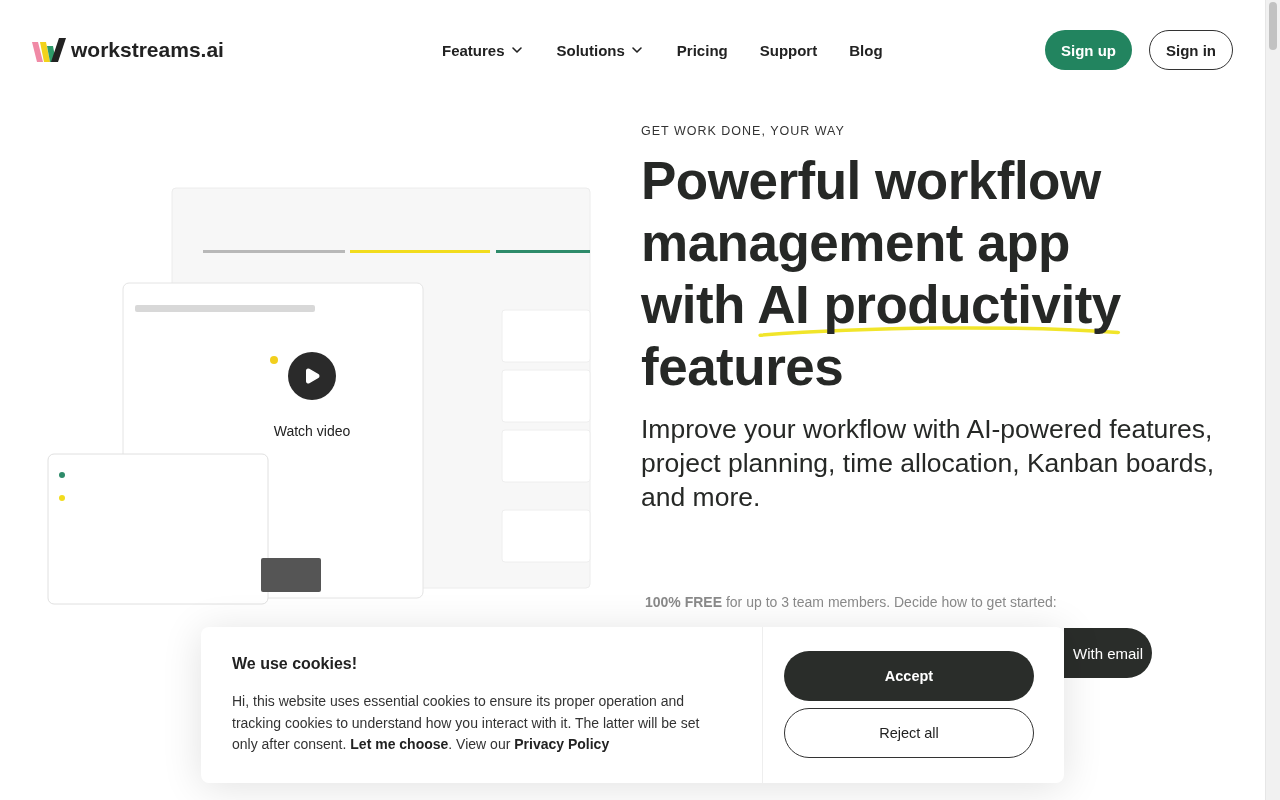 This screenshot has width=1280, height=800. I want to click on cookie-link: Privacy Policy, so click(562, 744).